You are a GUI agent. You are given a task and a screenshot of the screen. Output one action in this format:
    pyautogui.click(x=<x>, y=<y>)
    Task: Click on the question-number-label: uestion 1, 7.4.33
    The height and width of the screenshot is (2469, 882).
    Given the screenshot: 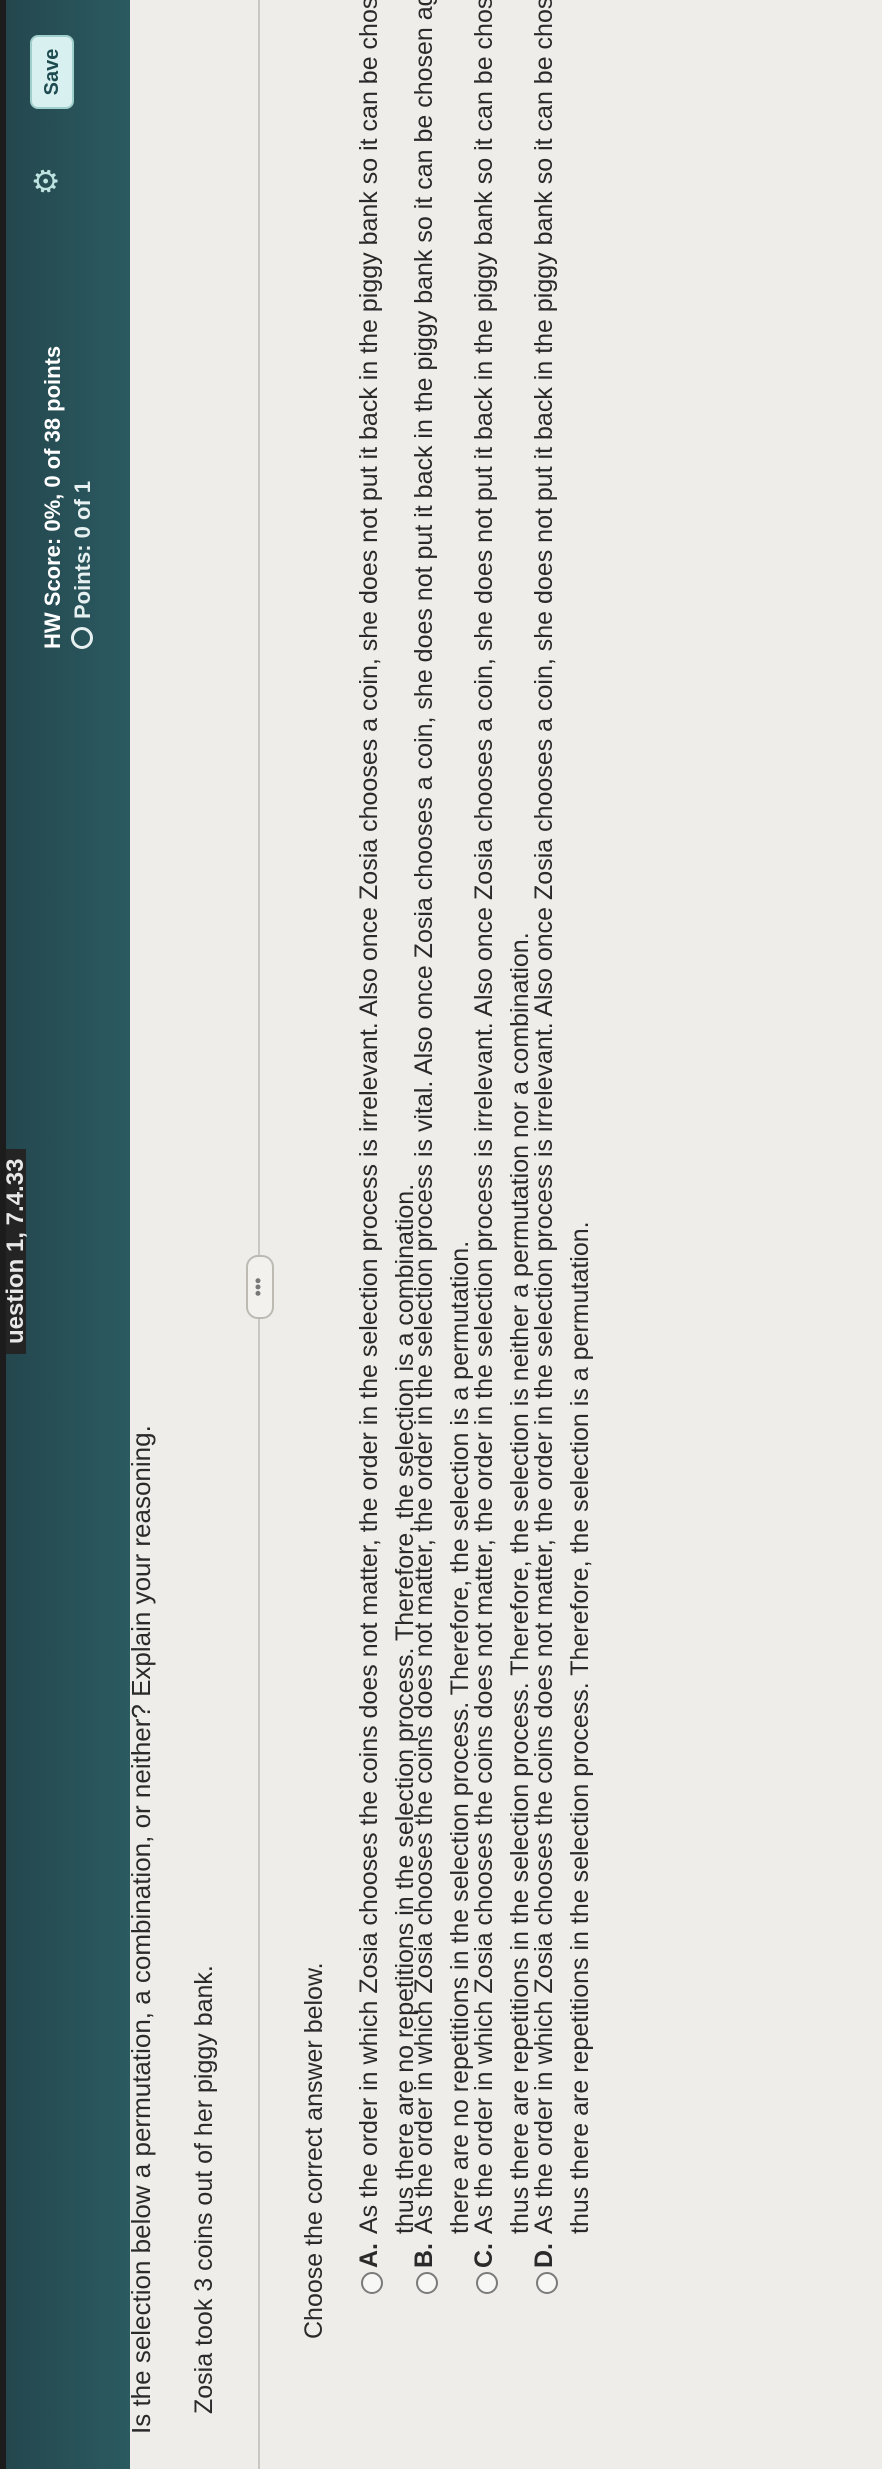 What is the action you would take?
    pyautogui.click(x=15, y=1251)
    